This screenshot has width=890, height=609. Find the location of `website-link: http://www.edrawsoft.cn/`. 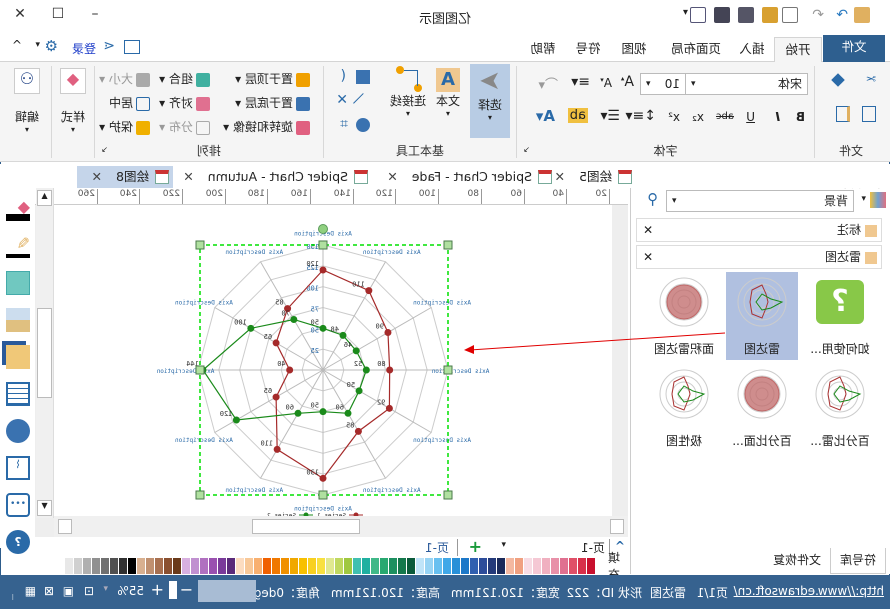

website-link: http://www.edrawsoft.cn/ is located at coordinates (809, 591).